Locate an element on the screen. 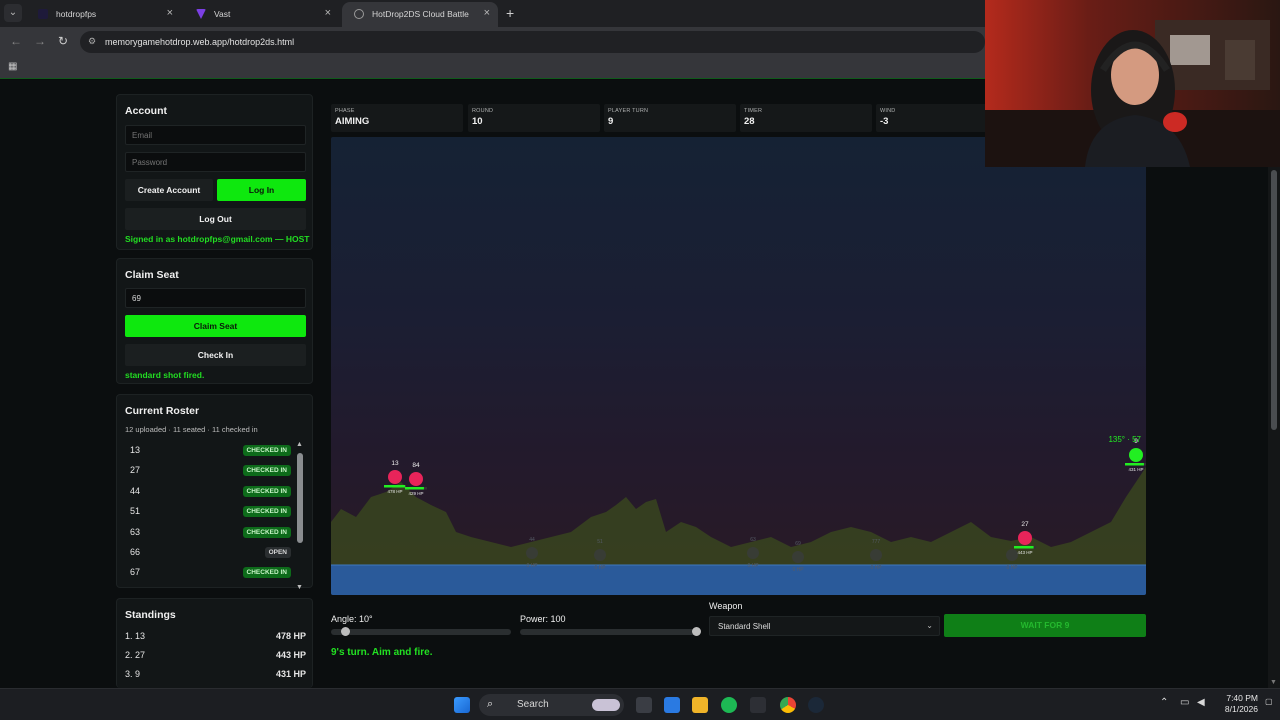  chevron-down-icon: ⌄ is located at coordinates (929, 625).